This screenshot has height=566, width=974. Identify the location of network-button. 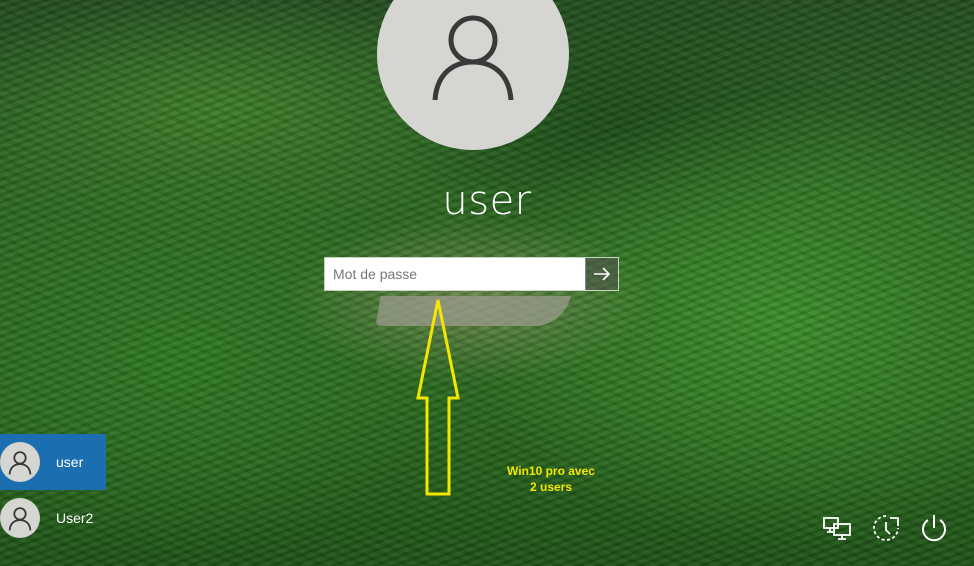
(838, 528).